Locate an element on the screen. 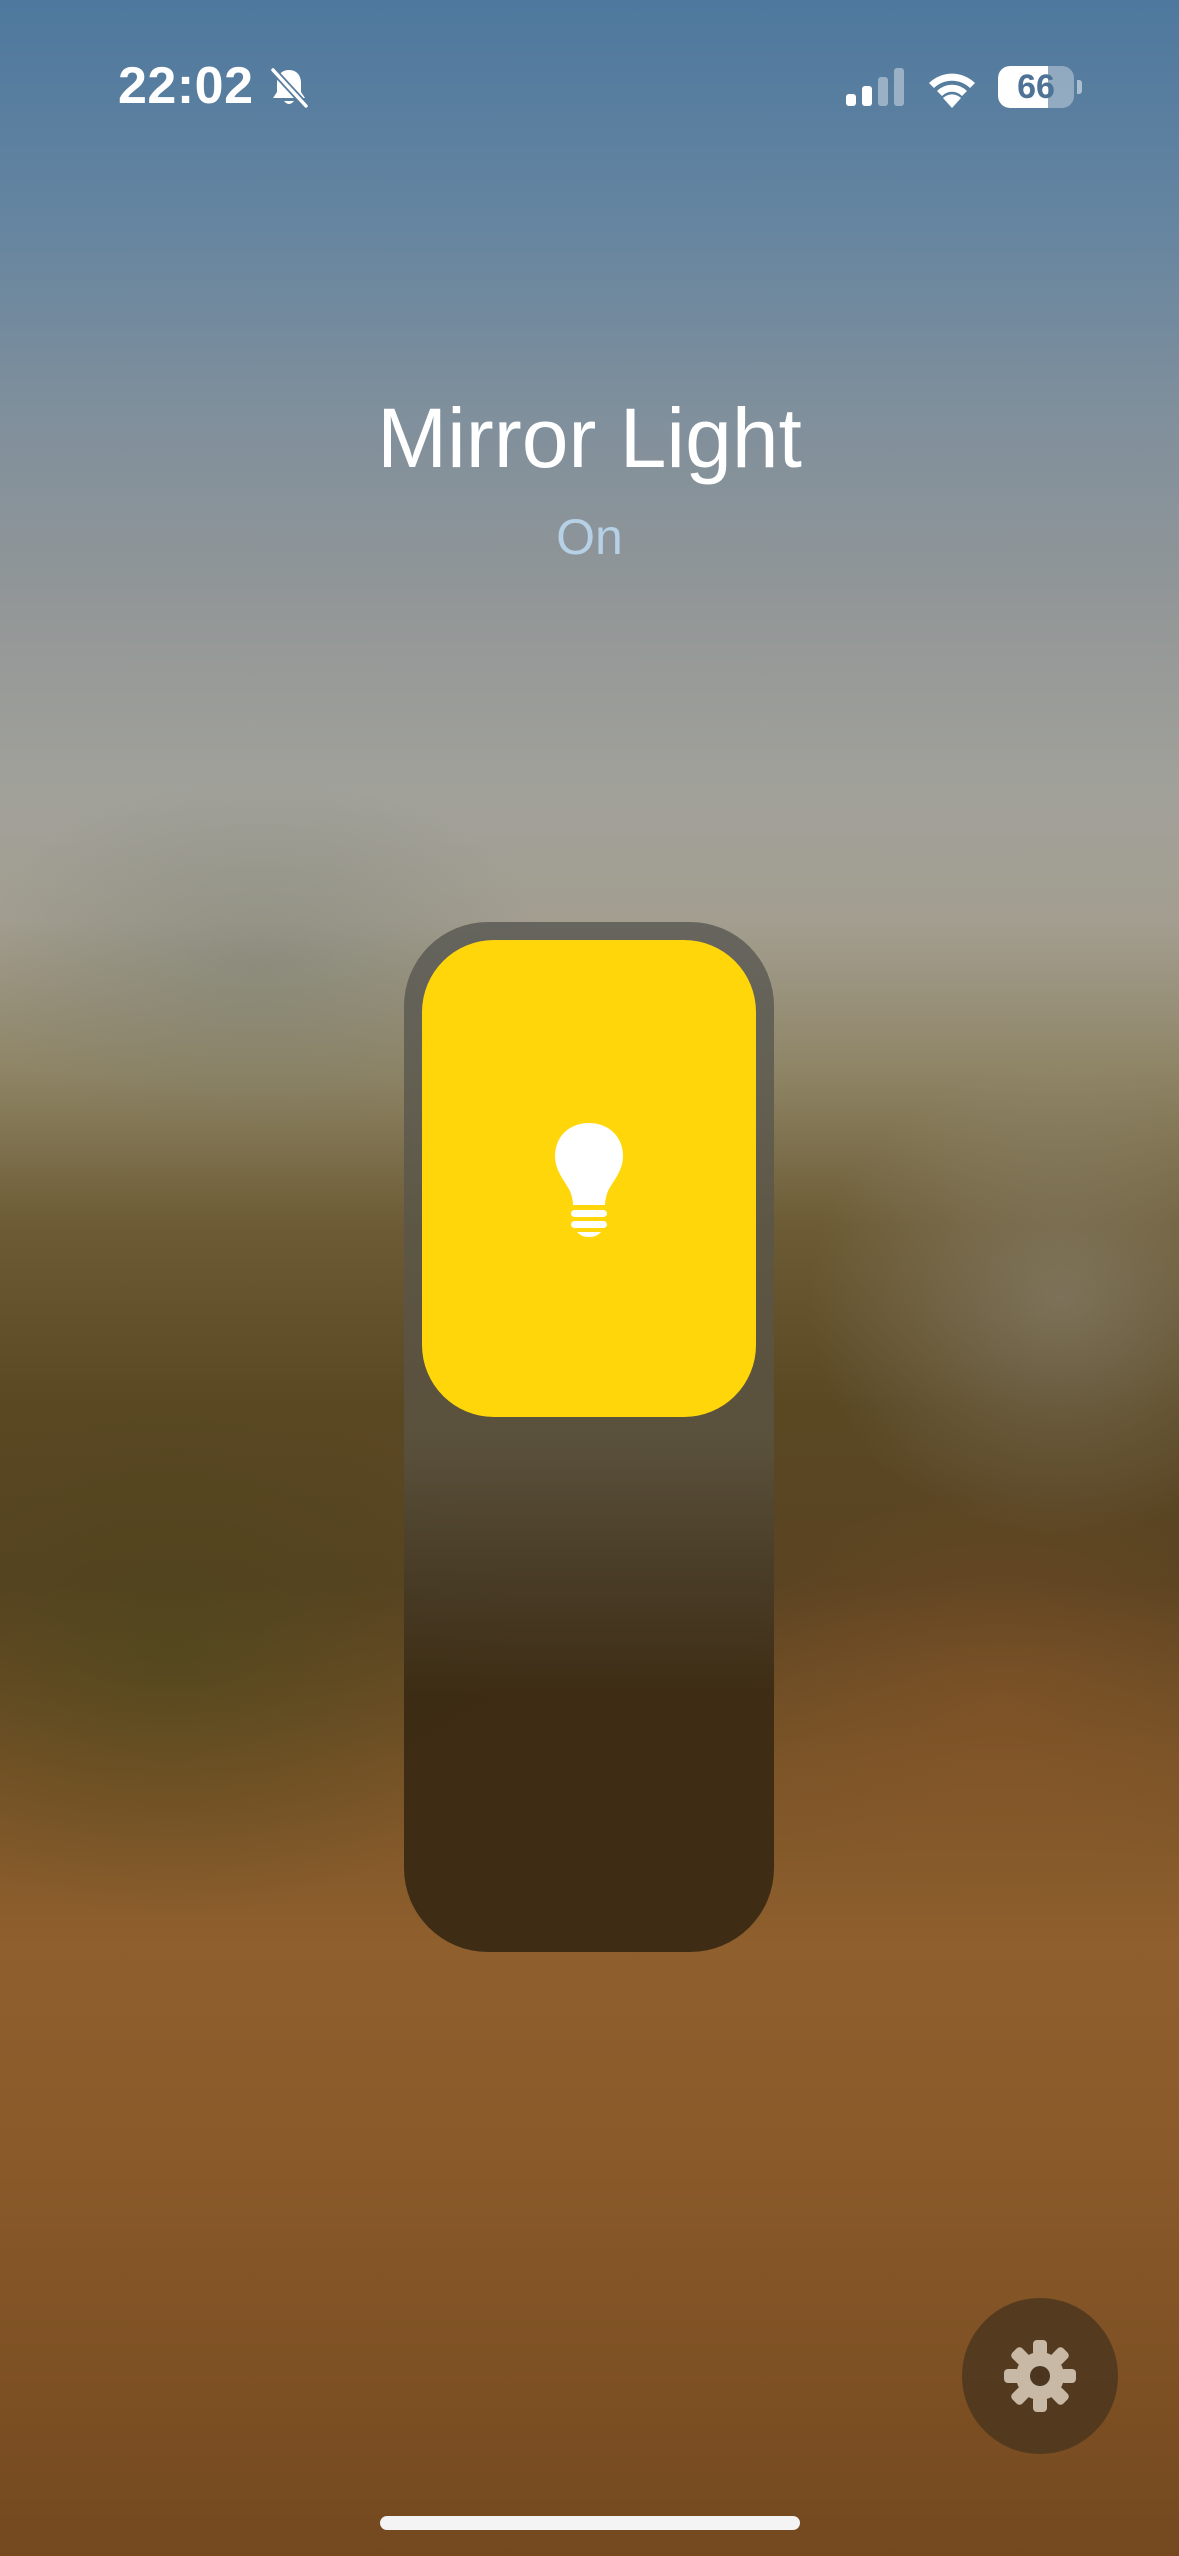 The image size is (1179, 2556). lightbulb-icon is located at coordinates (589, 1179).